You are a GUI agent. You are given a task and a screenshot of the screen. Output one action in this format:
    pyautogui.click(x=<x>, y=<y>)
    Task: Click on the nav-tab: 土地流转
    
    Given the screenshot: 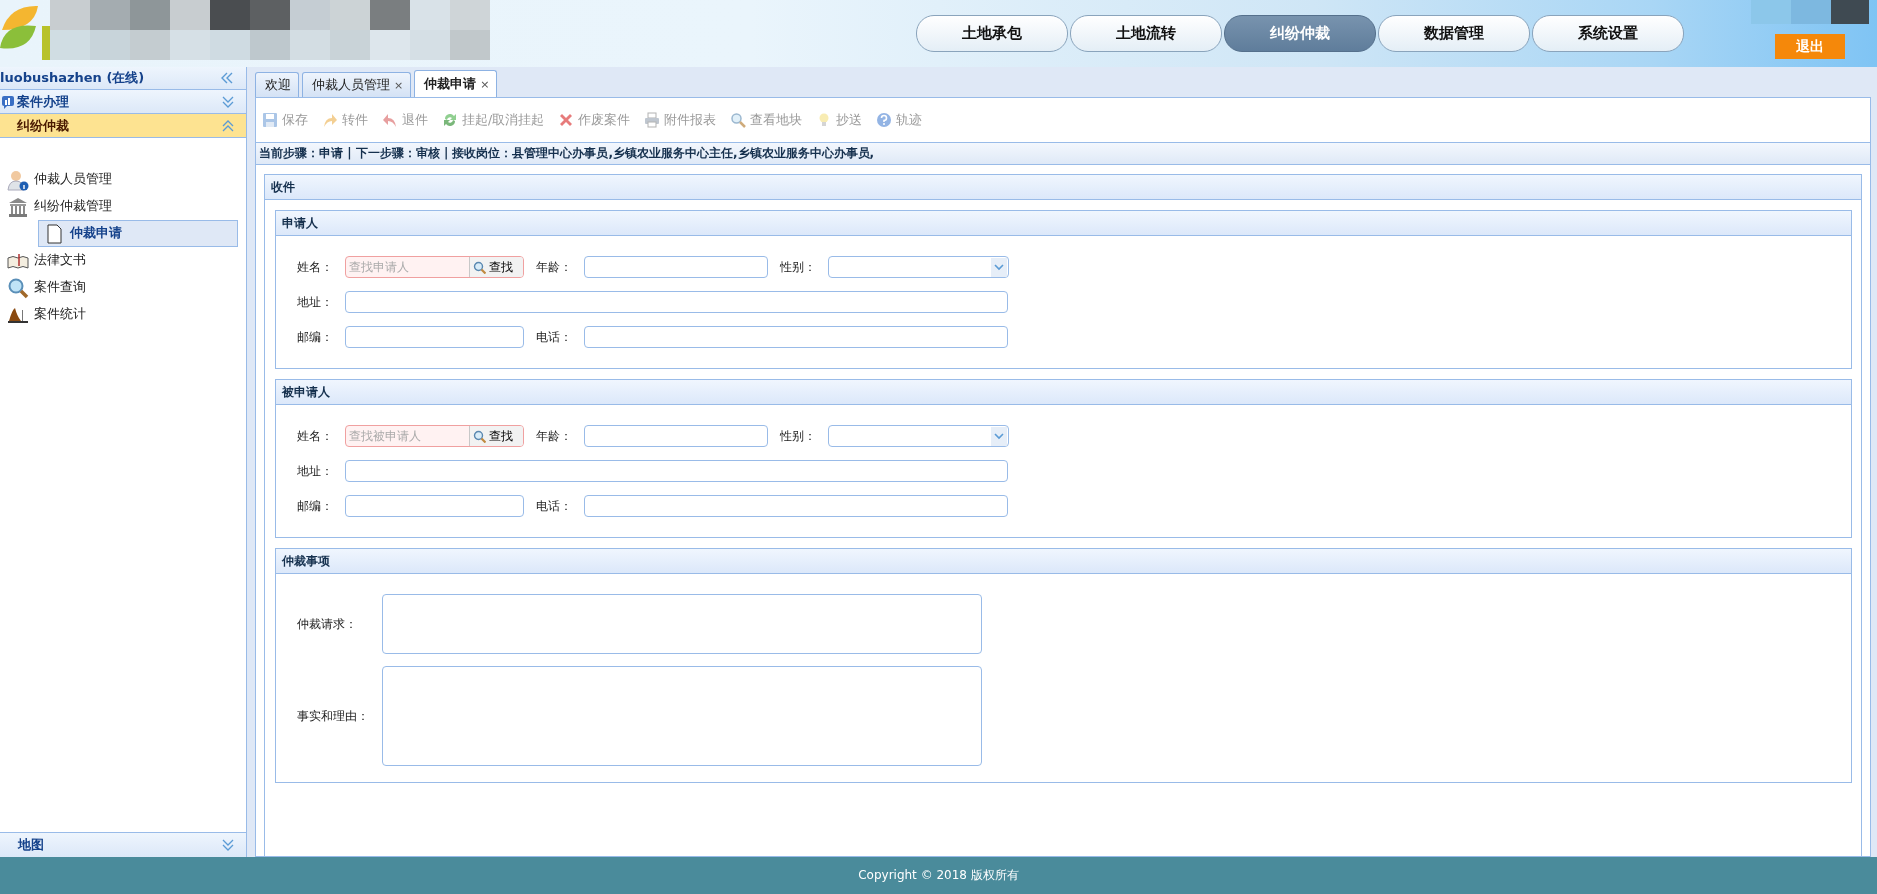 What is the action you would take?
    pyautogui.click(x=1146, y=33)
    